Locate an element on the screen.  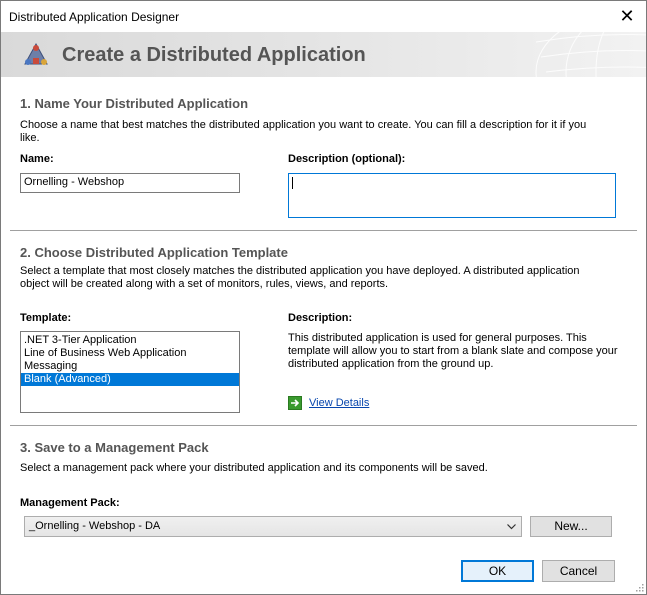
chevron-down-icon is located at coordinates (511, 527).